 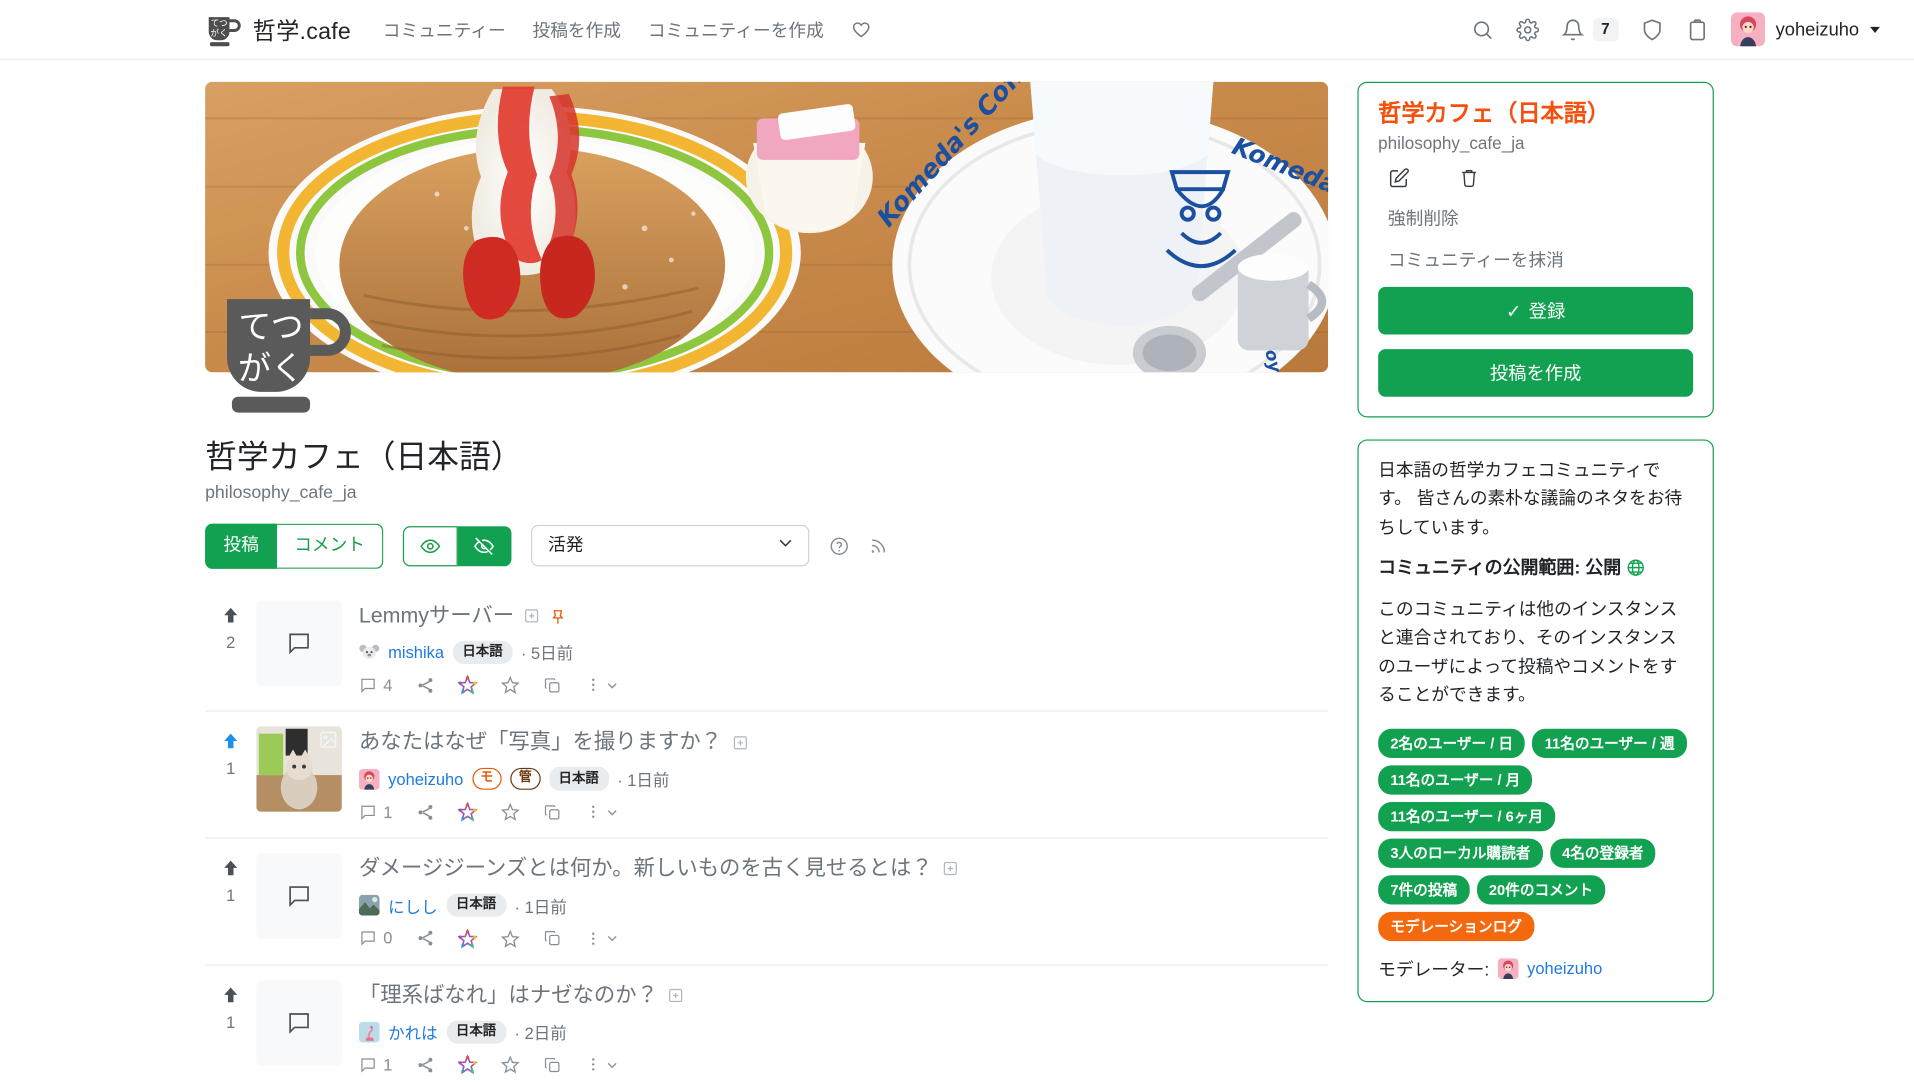 What do you see at coordinates (1564, 968) in the screenshot?
I see `moderator-link: yoheizuho` at bounding box center [1564, 968].